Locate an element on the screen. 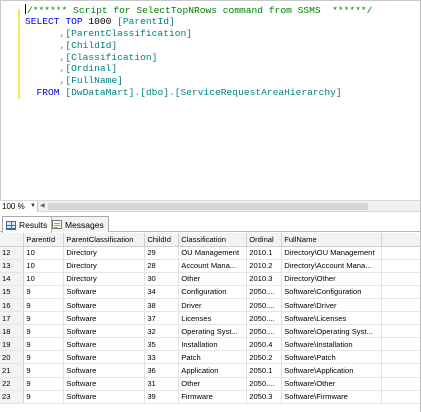 Image resolution: width=421 pixels, height=412 pixels. table-cell: Software\Configuration is located at coordinates (332, 292).